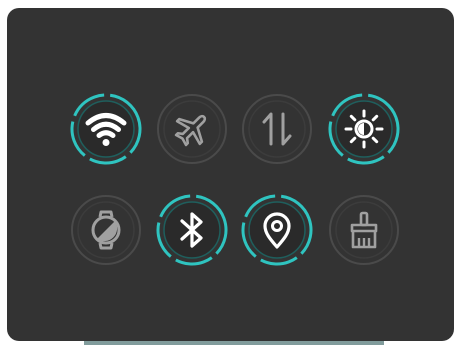 This screenshot has height=347, width=459. I want to click on bluetooth-toggle, so click(192, 230).